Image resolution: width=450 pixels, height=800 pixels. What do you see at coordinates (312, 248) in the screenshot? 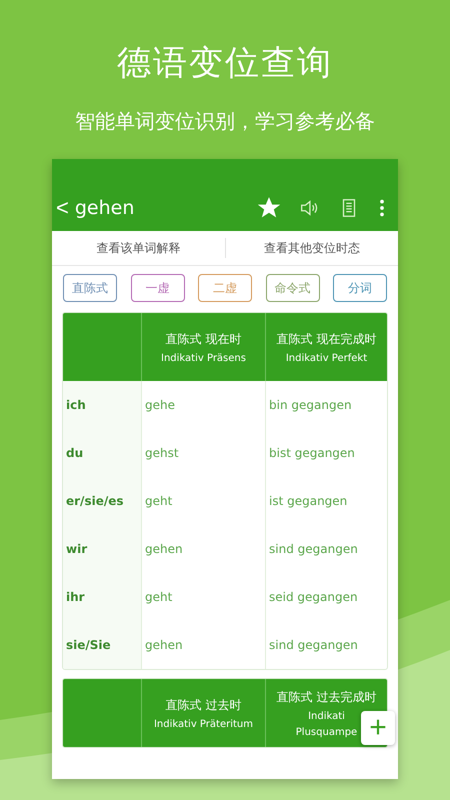
I see `tab: 查看其他变位时态` at bounding box center [312, 248].